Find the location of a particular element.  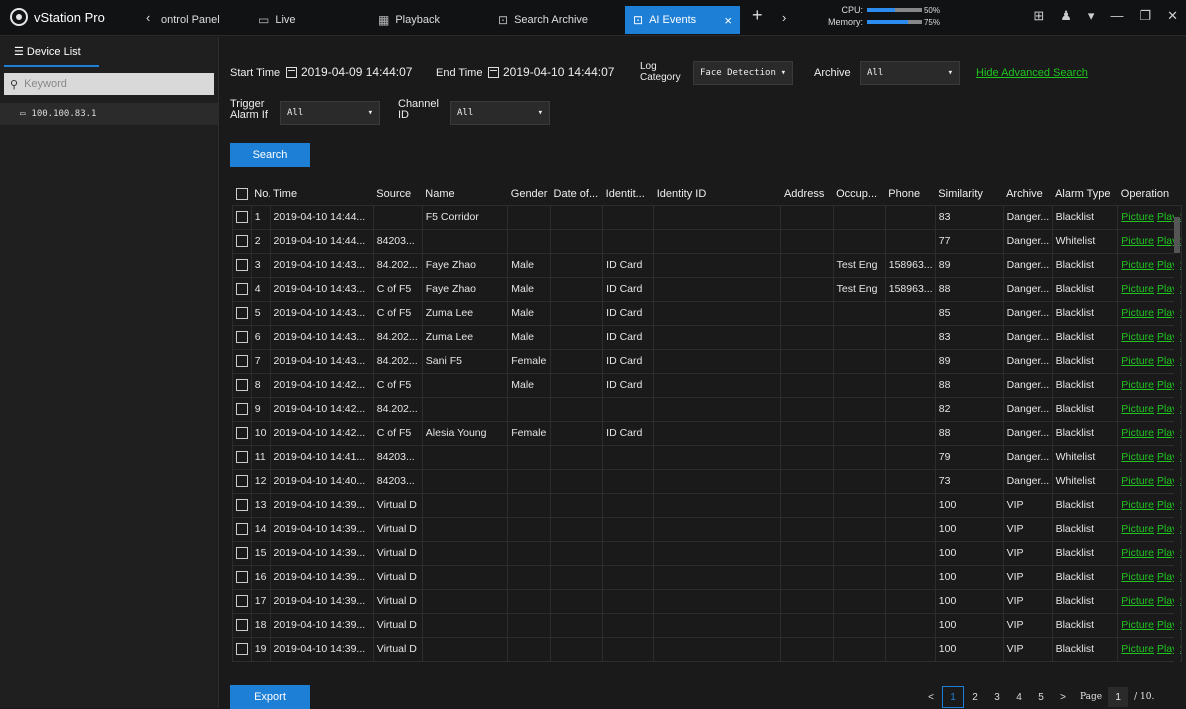

search-button: Search is located at coordinates (270, 155).